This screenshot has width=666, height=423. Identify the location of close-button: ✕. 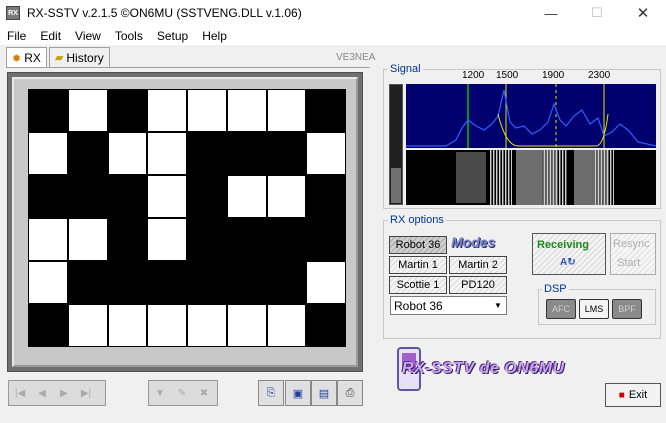
(643, 13).